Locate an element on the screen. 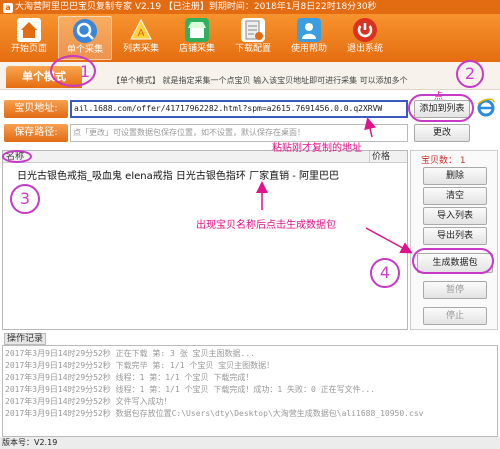 This screenshot has width=500, height=449. clear-button: 清空 is located at coordinates (455, 196).